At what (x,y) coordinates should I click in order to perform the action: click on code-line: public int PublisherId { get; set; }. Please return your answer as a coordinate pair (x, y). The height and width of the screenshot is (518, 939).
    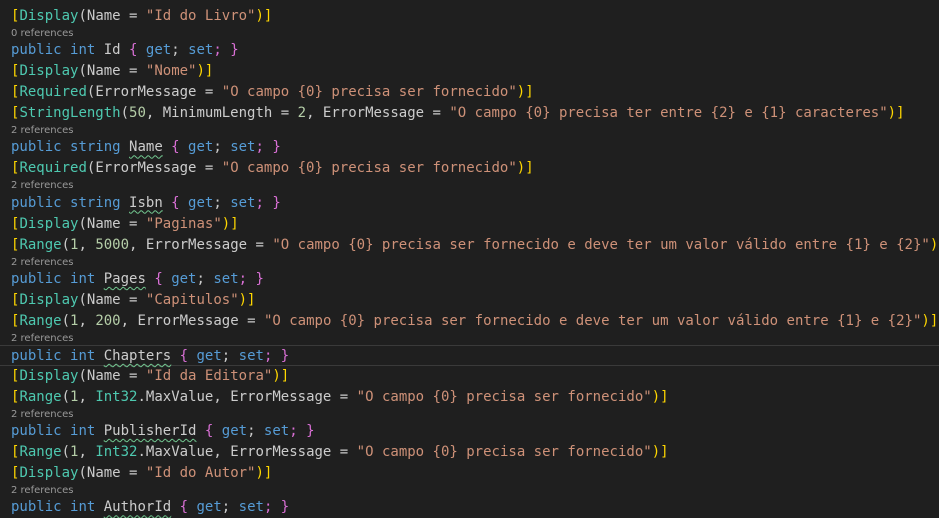
    Looking at the image, I should click on (469, 431).